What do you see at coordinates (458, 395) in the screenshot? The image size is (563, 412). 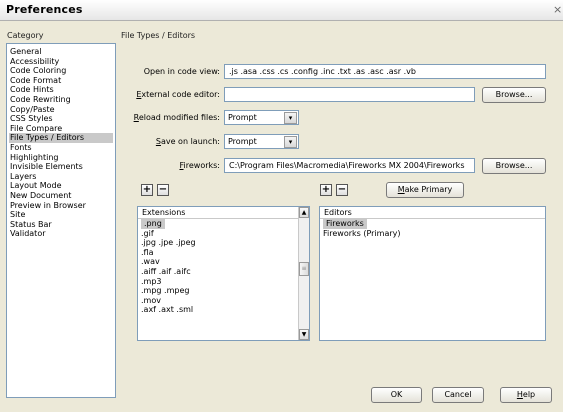 I see `cancel-button: Cancel` at bounding box center [458, 395].